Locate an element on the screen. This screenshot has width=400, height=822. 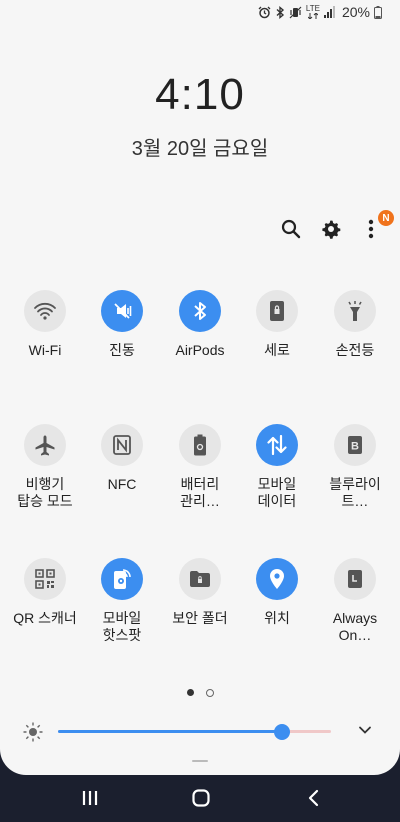
page-indicator is located at coordinates (200, 693).